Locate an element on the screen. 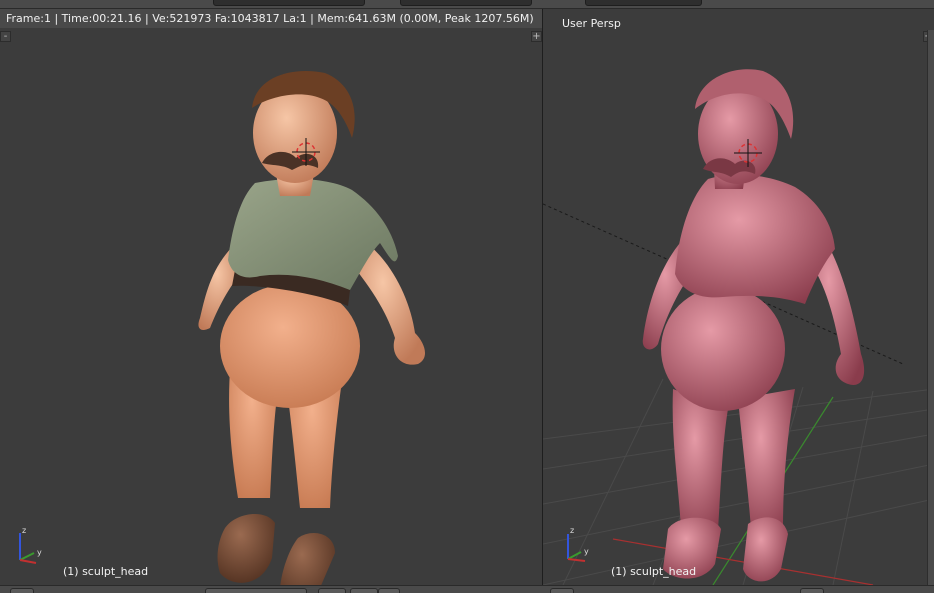  x-axis-line is located at coordinates (743, 561).